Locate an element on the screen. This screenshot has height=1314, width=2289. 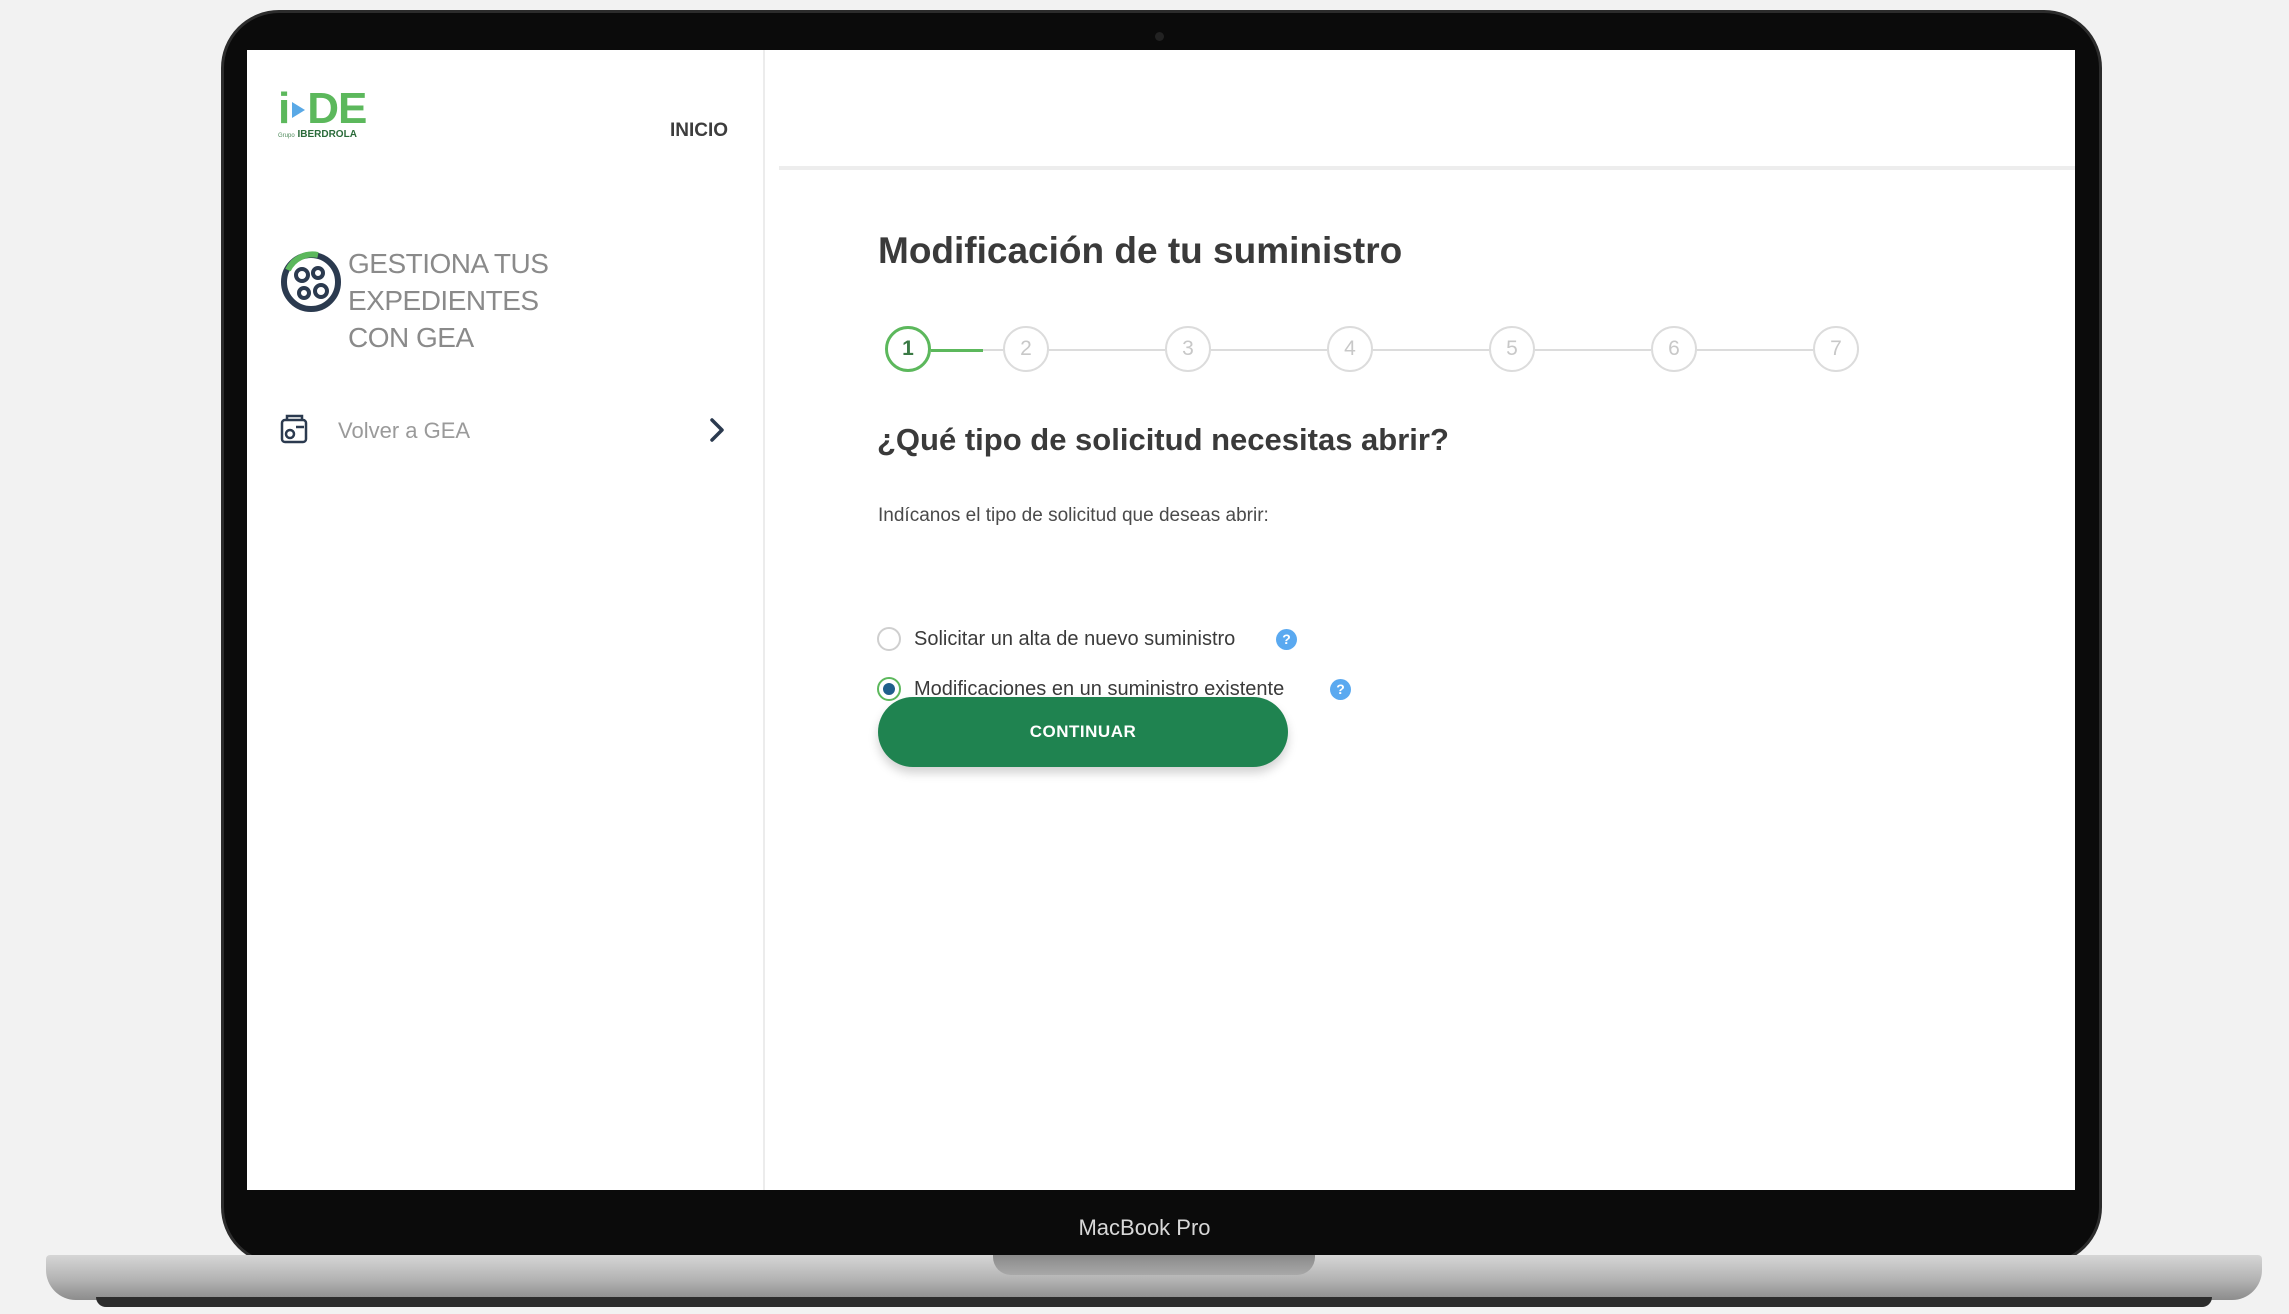
radio-modify-supply is located at coordinates (889, 689).